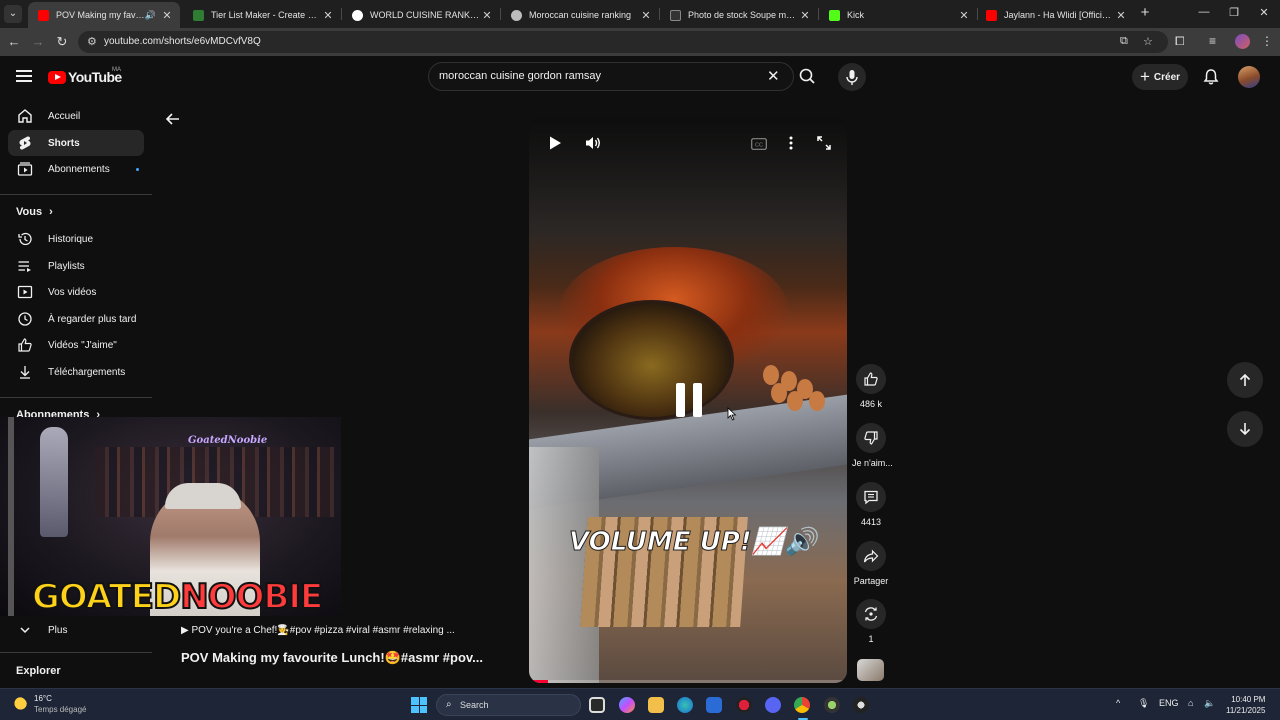 Image resolution: width=1280 pixels, height=720 pixels. What do you see at coordinates (555, 145) in the screenshot?
I see `play-button` at bounding box center [555, 145].